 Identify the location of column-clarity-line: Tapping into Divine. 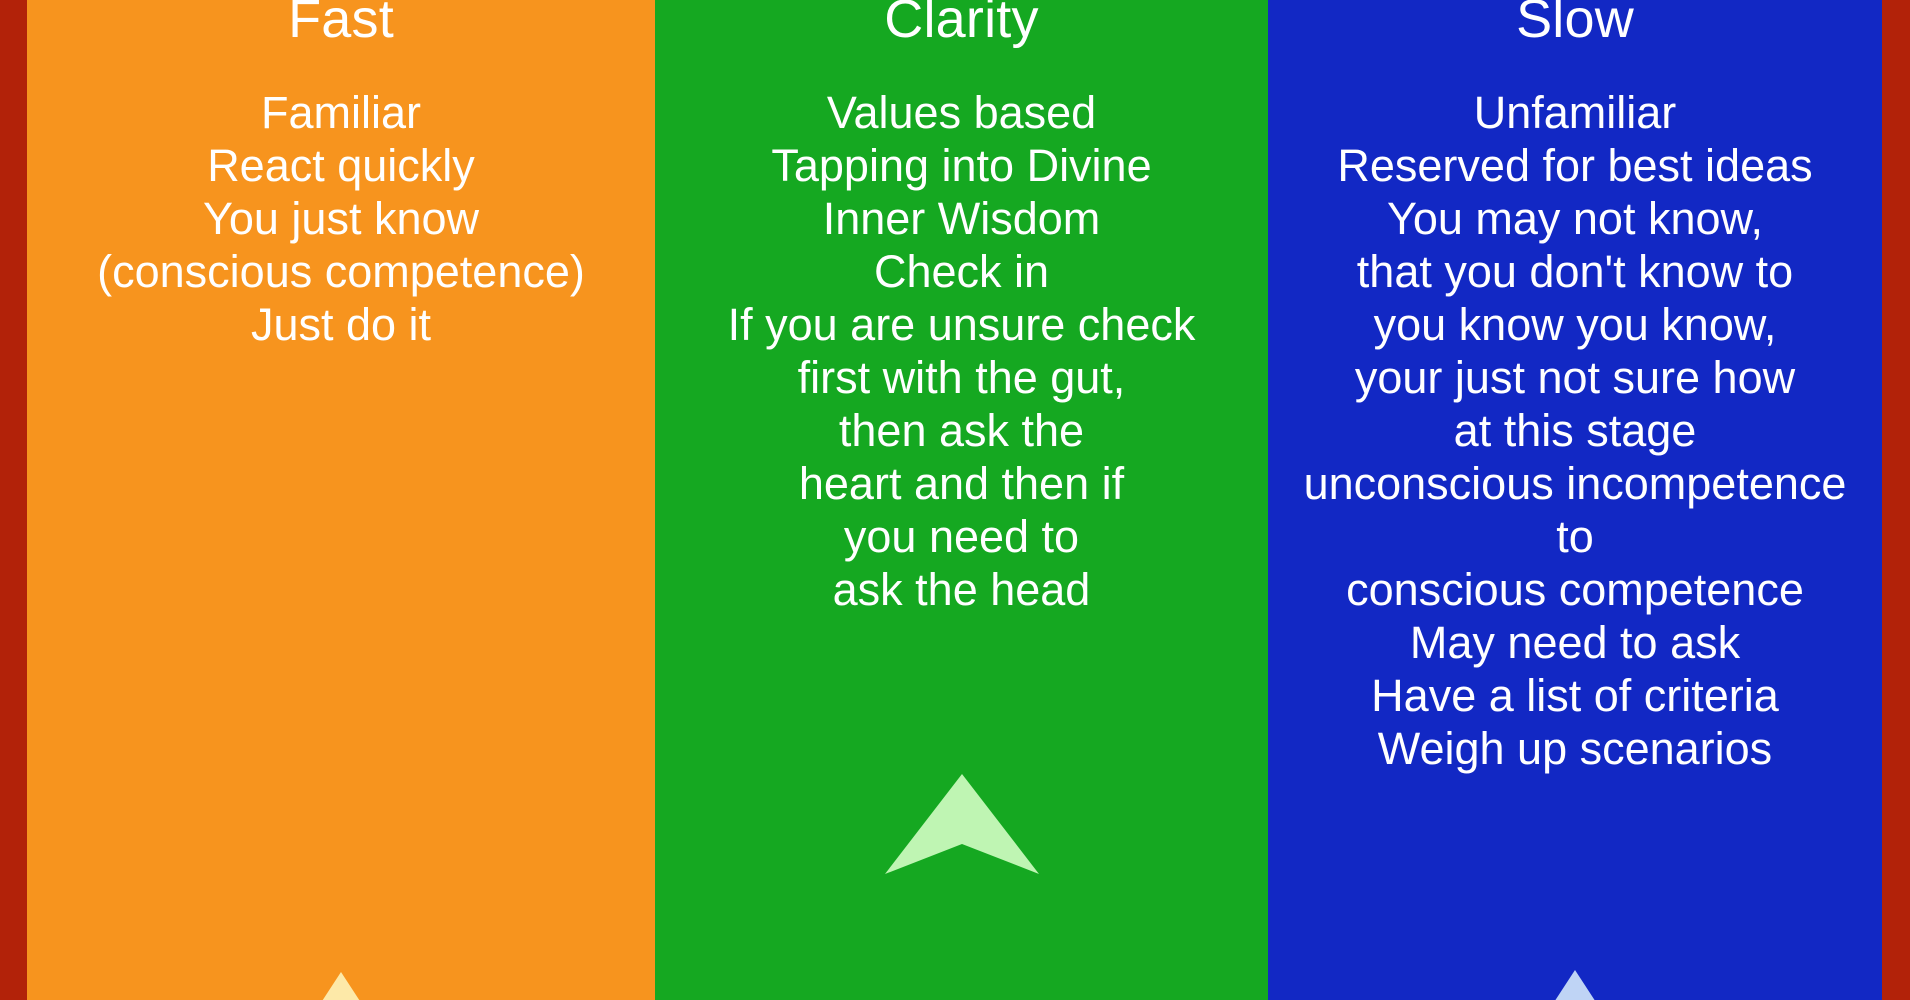
(961, 165).